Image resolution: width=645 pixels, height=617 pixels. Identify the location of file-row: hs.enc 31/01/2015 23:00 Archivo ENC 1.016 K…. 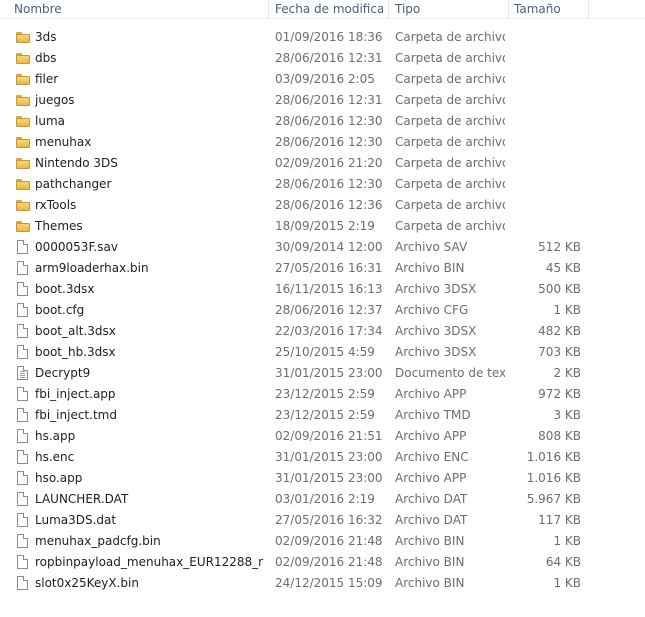
(322, 457).